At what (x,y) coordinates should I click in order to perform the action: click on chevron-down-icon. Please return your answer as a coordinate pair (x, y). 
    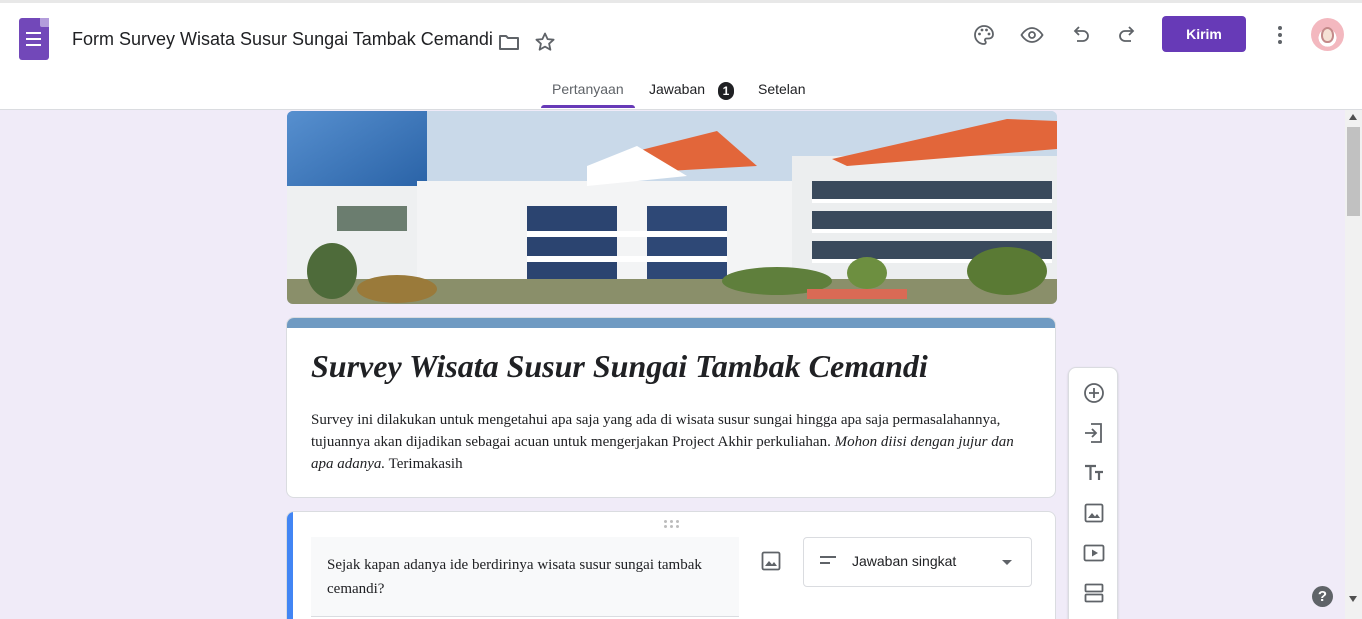
    Looking at the image, I should click on (1007, 562).